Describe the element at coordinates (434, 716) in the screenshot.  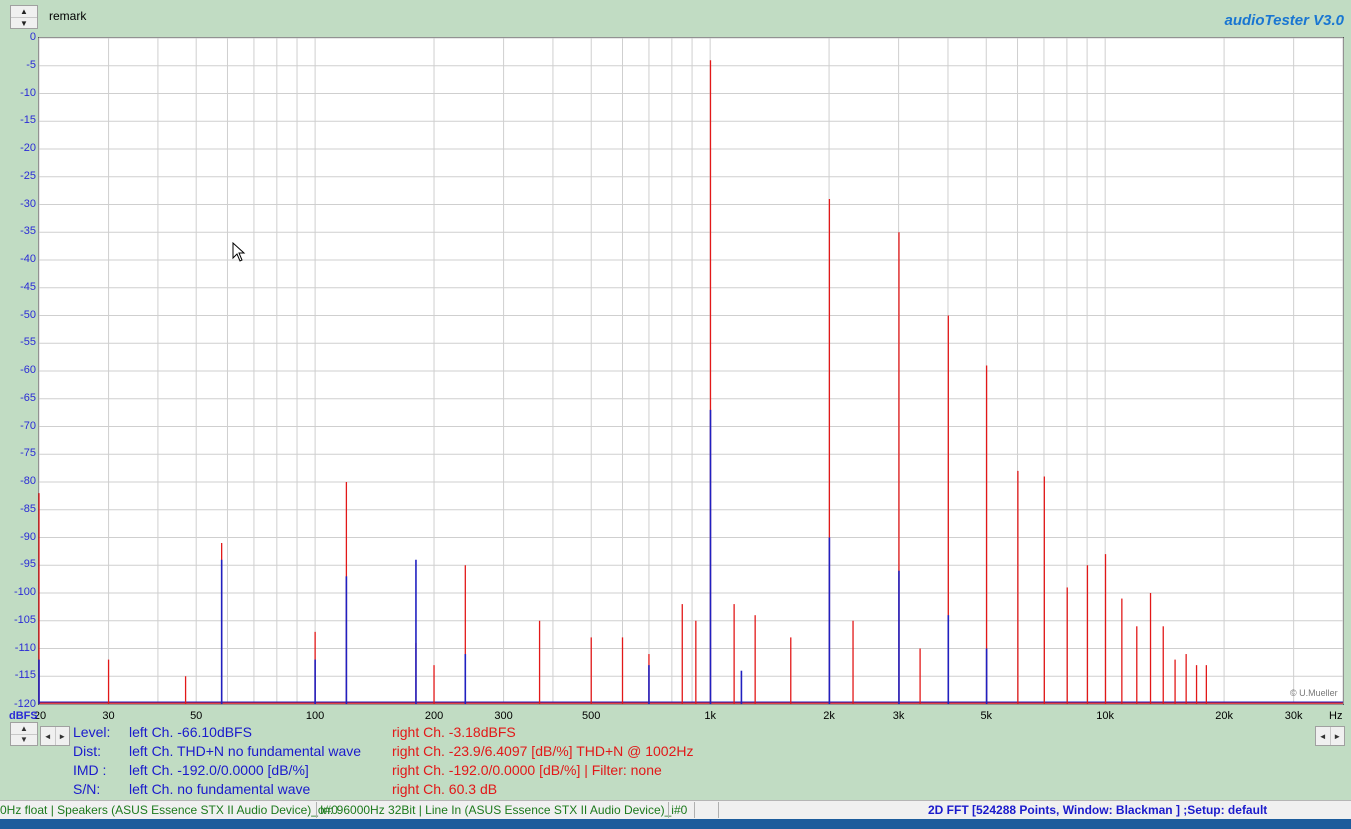
I see `x-tick-label: 200` at that location.